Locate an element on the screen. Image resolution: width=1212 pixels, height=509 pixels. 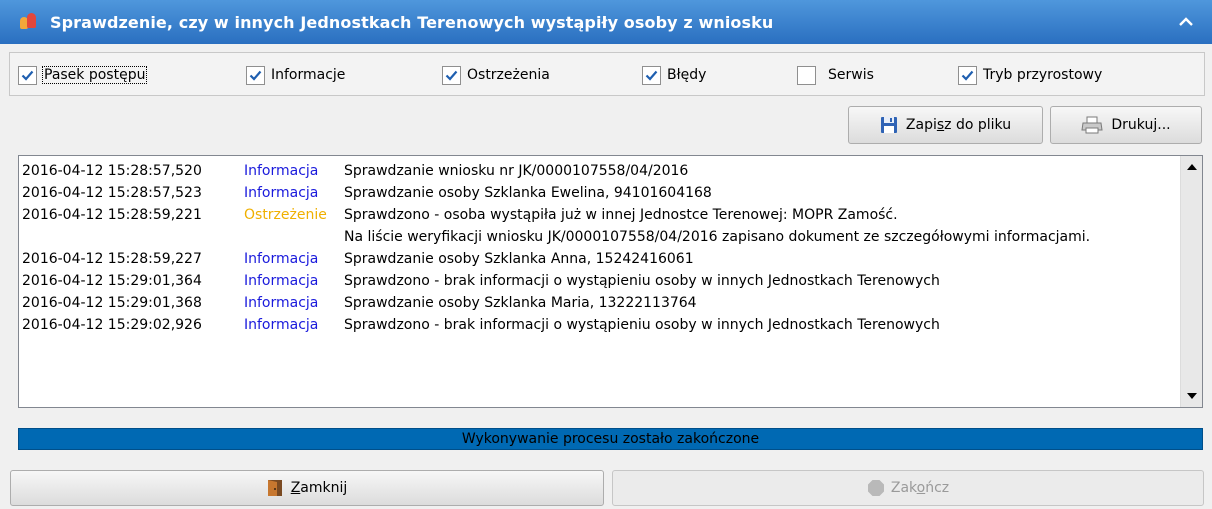
option-incremental-mode: Tryb przyrostowy is located at coordinates (1030, 75).